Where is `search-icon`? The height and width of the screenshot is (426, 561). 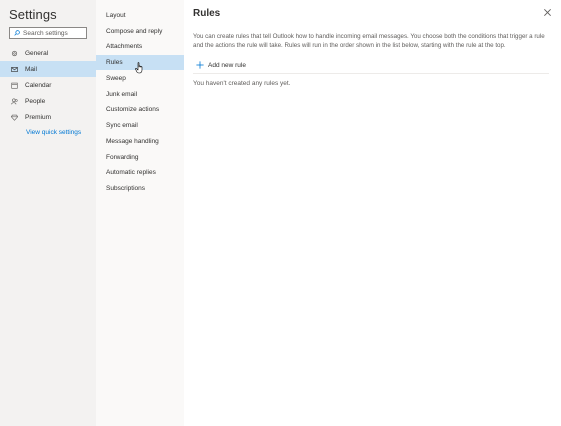 search-icon is located at coordinates (17, 33).